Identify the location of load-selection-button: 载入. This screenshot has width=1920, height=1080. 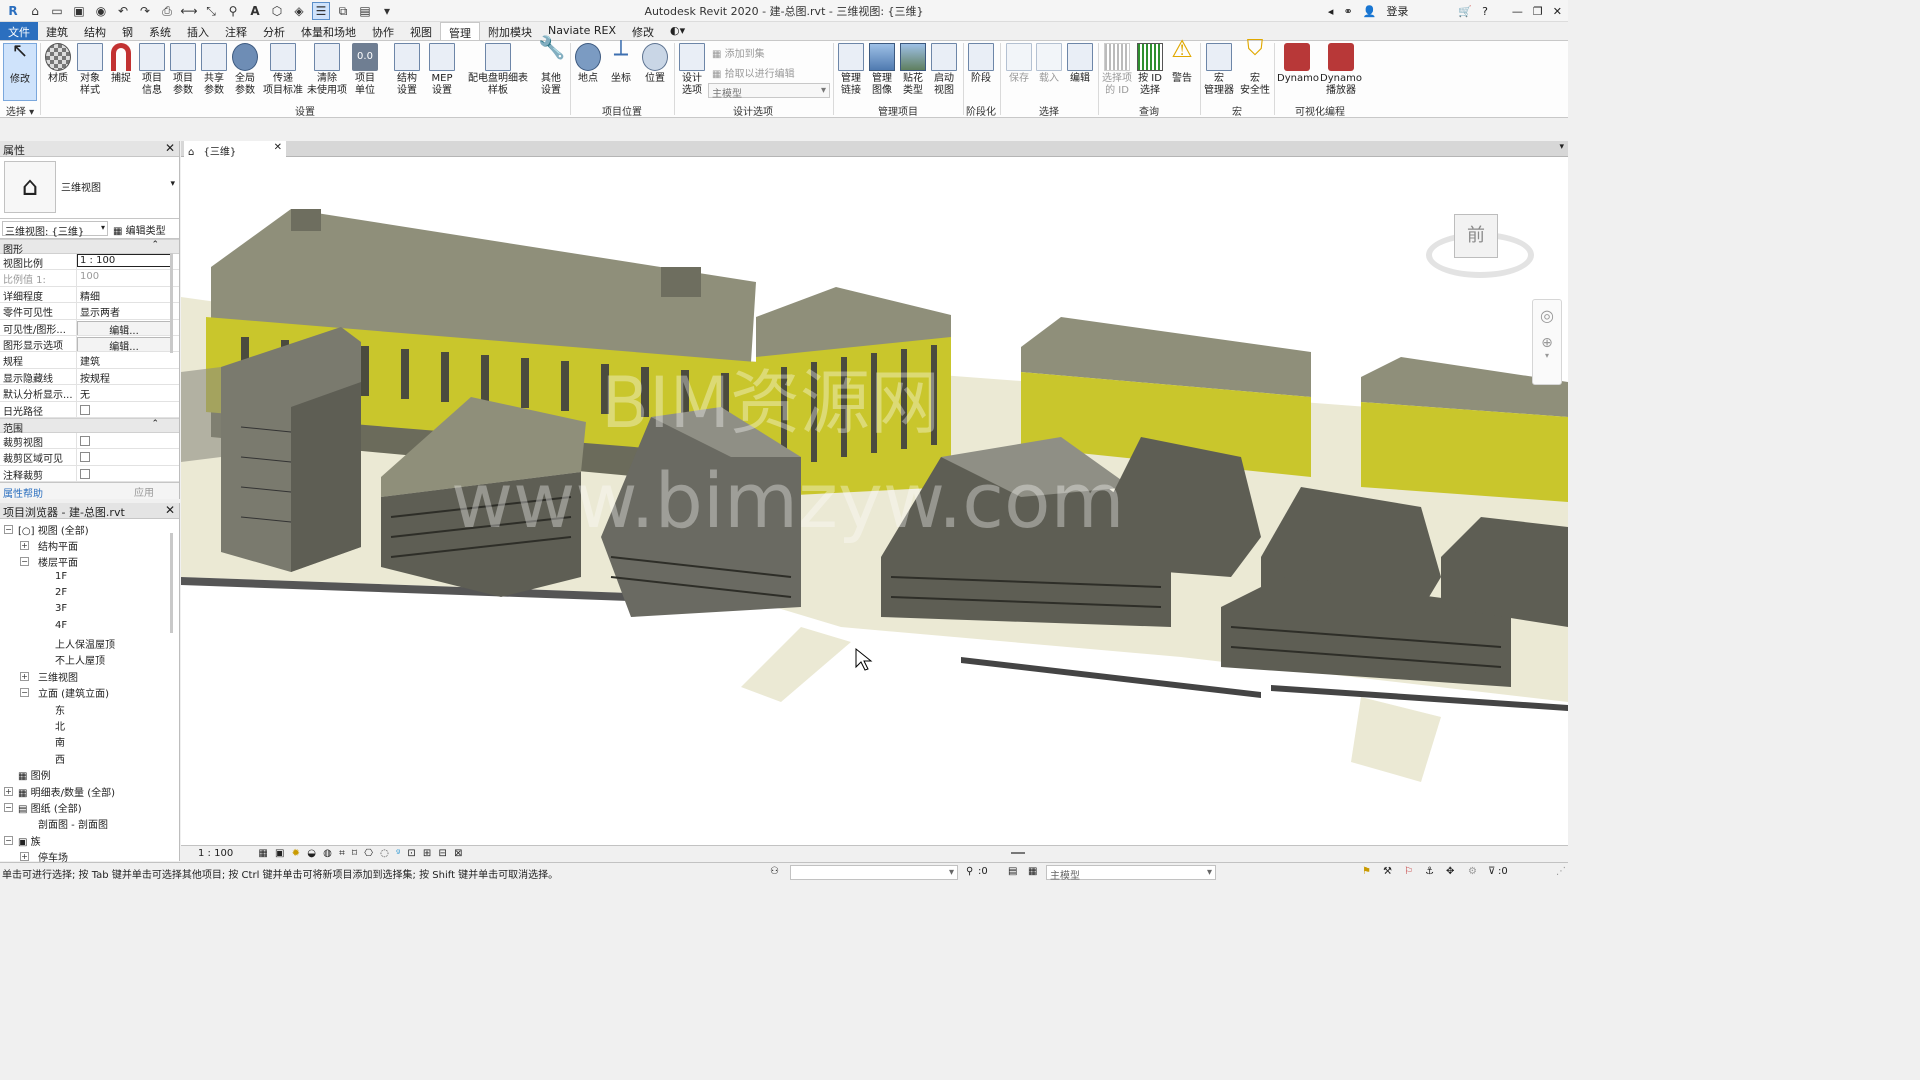
(1049, 64).